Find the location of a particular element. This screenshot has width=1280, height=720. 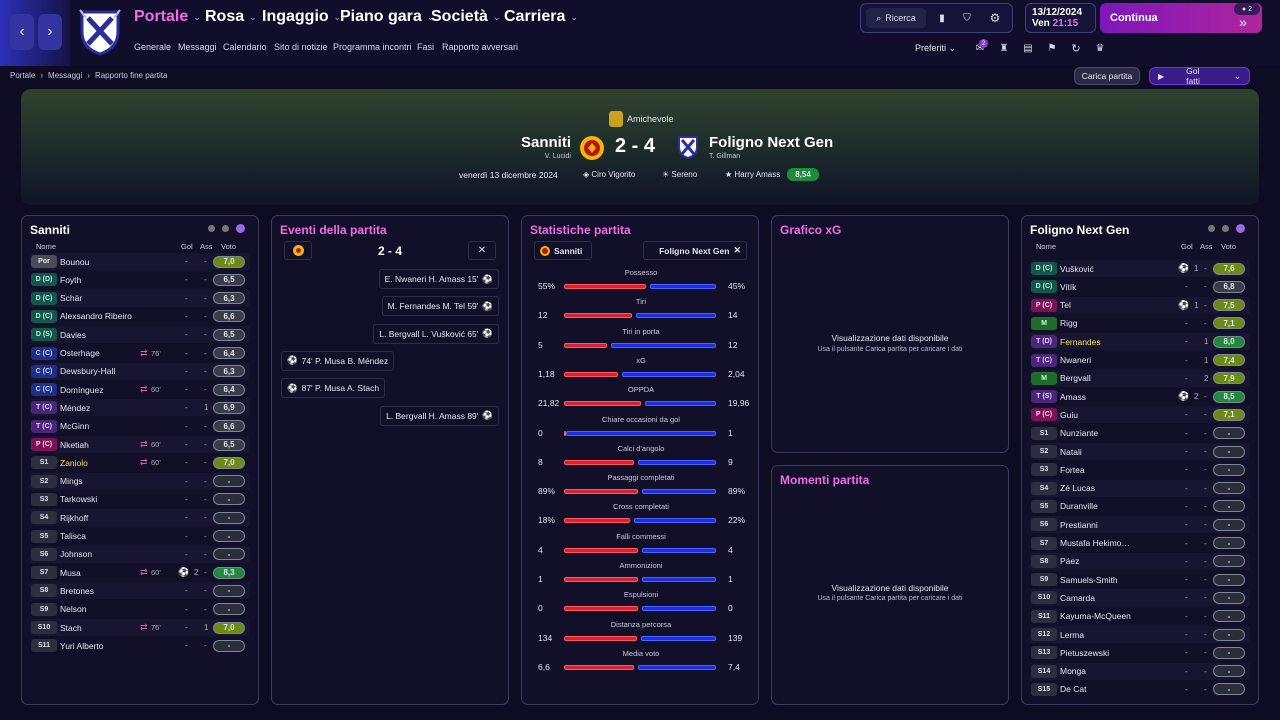

player-name: Bergvall is located at coordinates (1075, 378).